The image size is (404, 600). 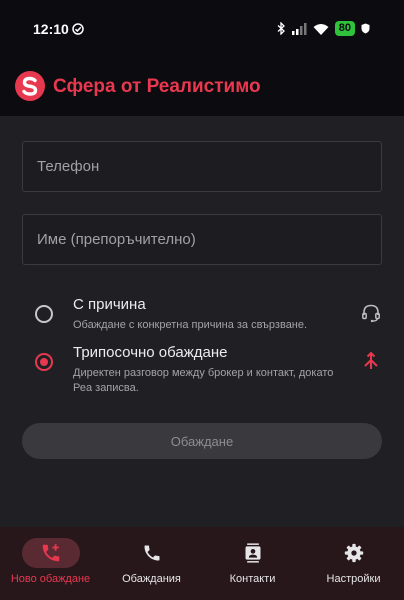 I want to click on name-field, so click(x=202, y=239).